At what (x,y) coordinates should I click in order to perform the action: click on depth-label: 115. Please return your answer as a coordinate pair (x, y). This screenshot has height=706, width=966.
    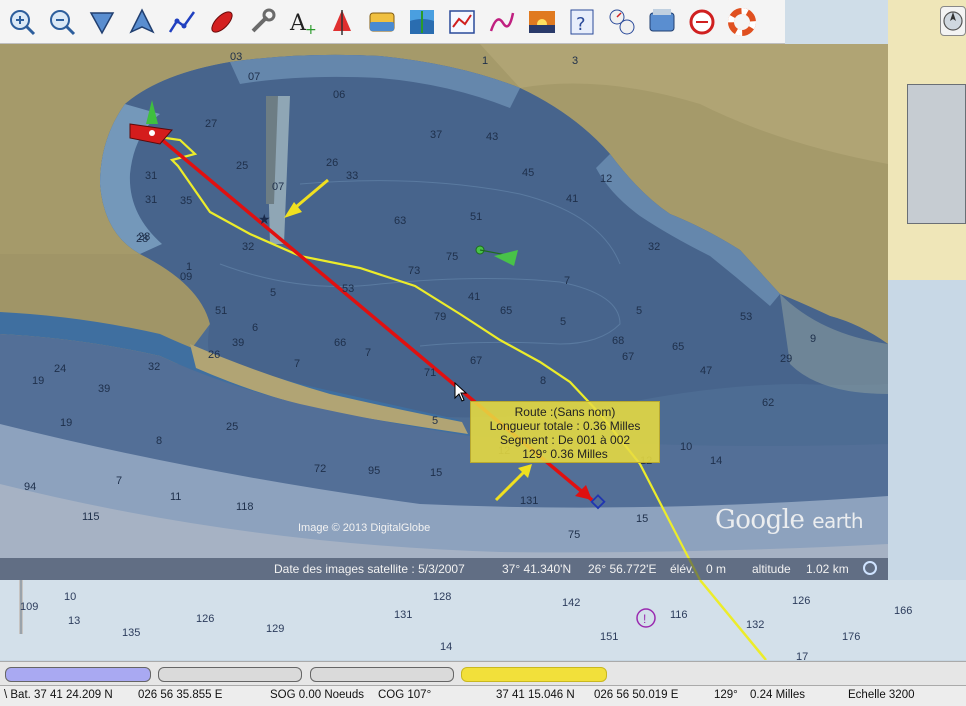
    Looking at the image, I should click on (91, 517).